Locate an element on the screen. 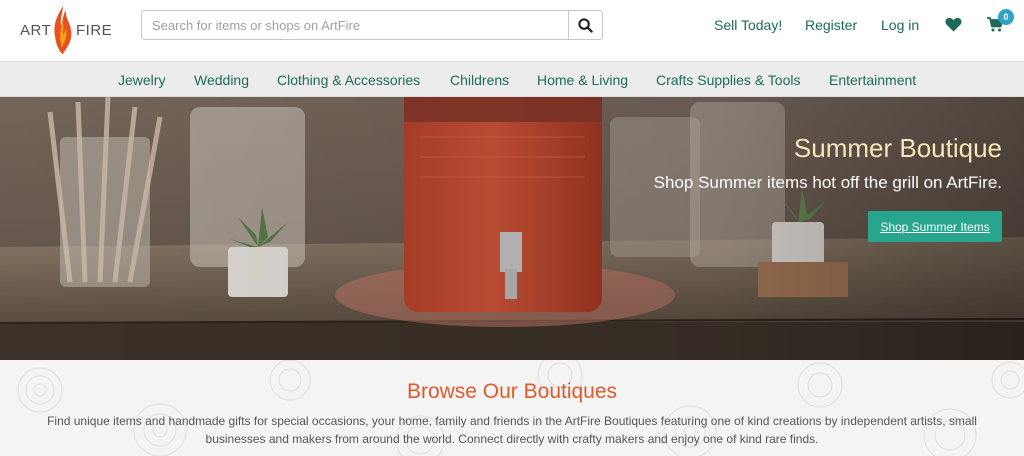  logo-text-fire: FIRE is located at coordinates (94, 30).